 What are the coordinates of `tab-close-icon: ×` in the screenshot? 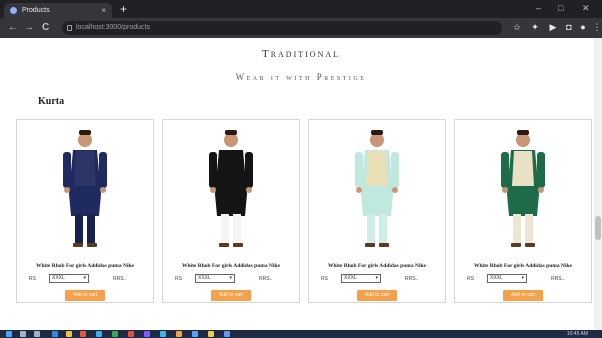 It's located at (103, 10).